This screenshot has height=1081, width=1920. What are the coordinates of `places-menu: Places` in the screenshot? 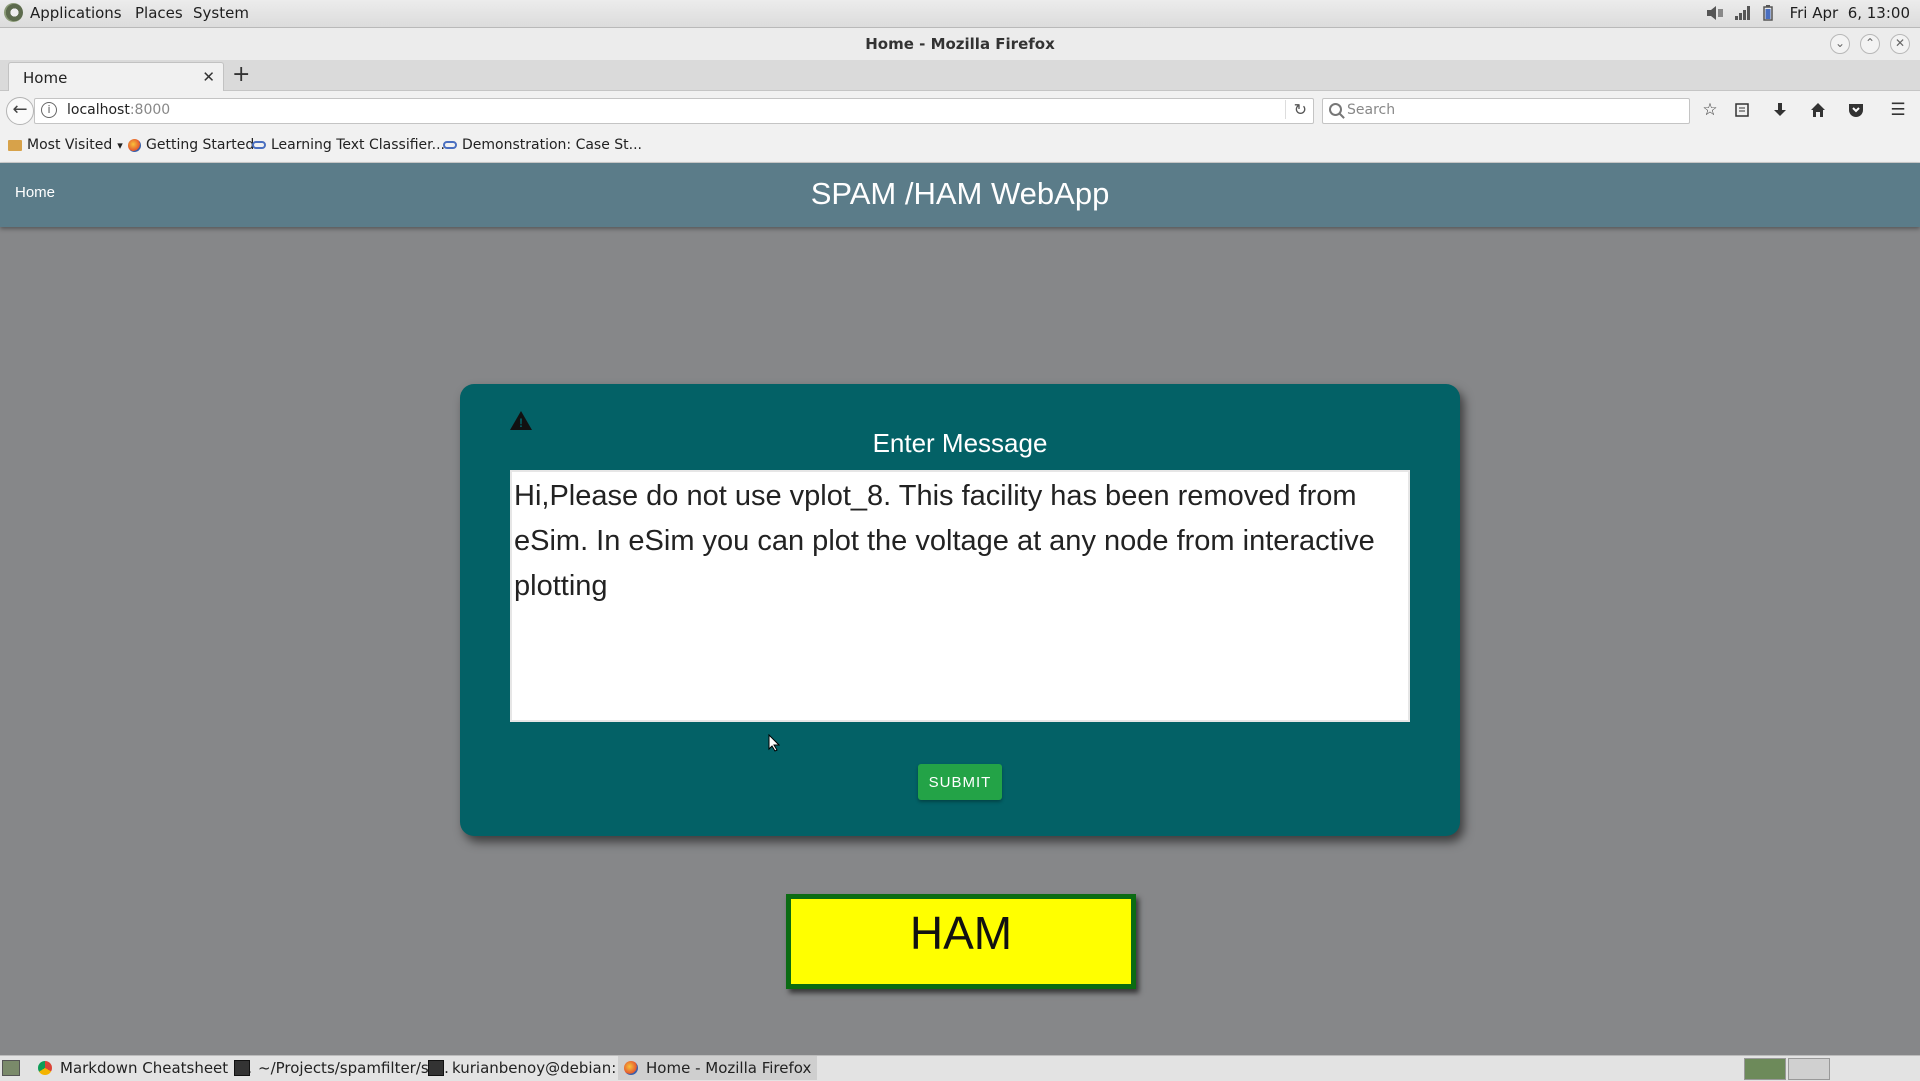 It's located at (159, 13).